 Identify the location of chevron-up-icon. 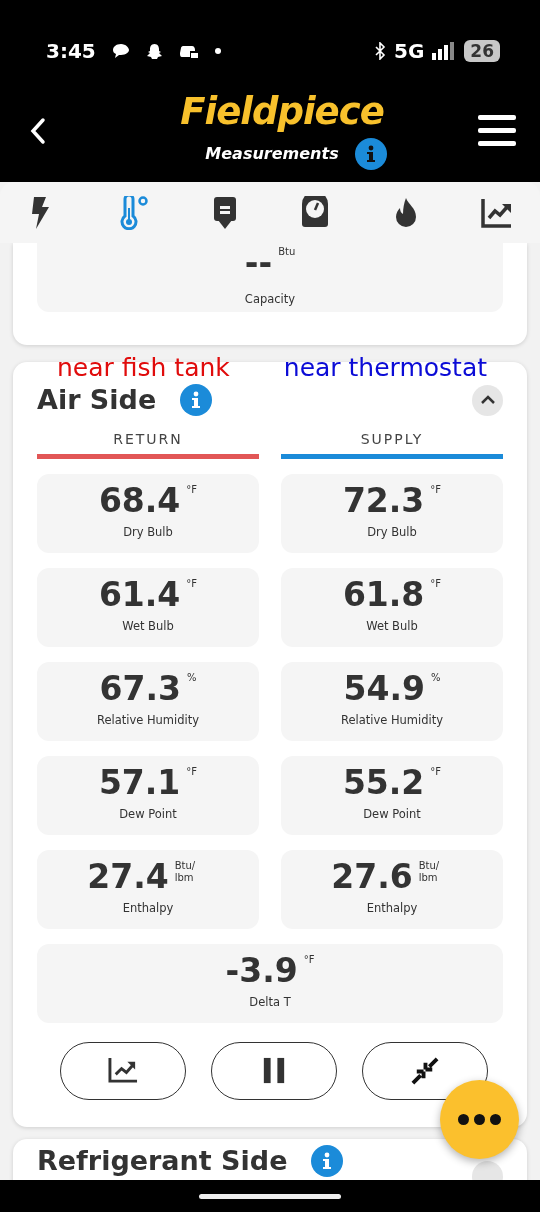
(487, 400).